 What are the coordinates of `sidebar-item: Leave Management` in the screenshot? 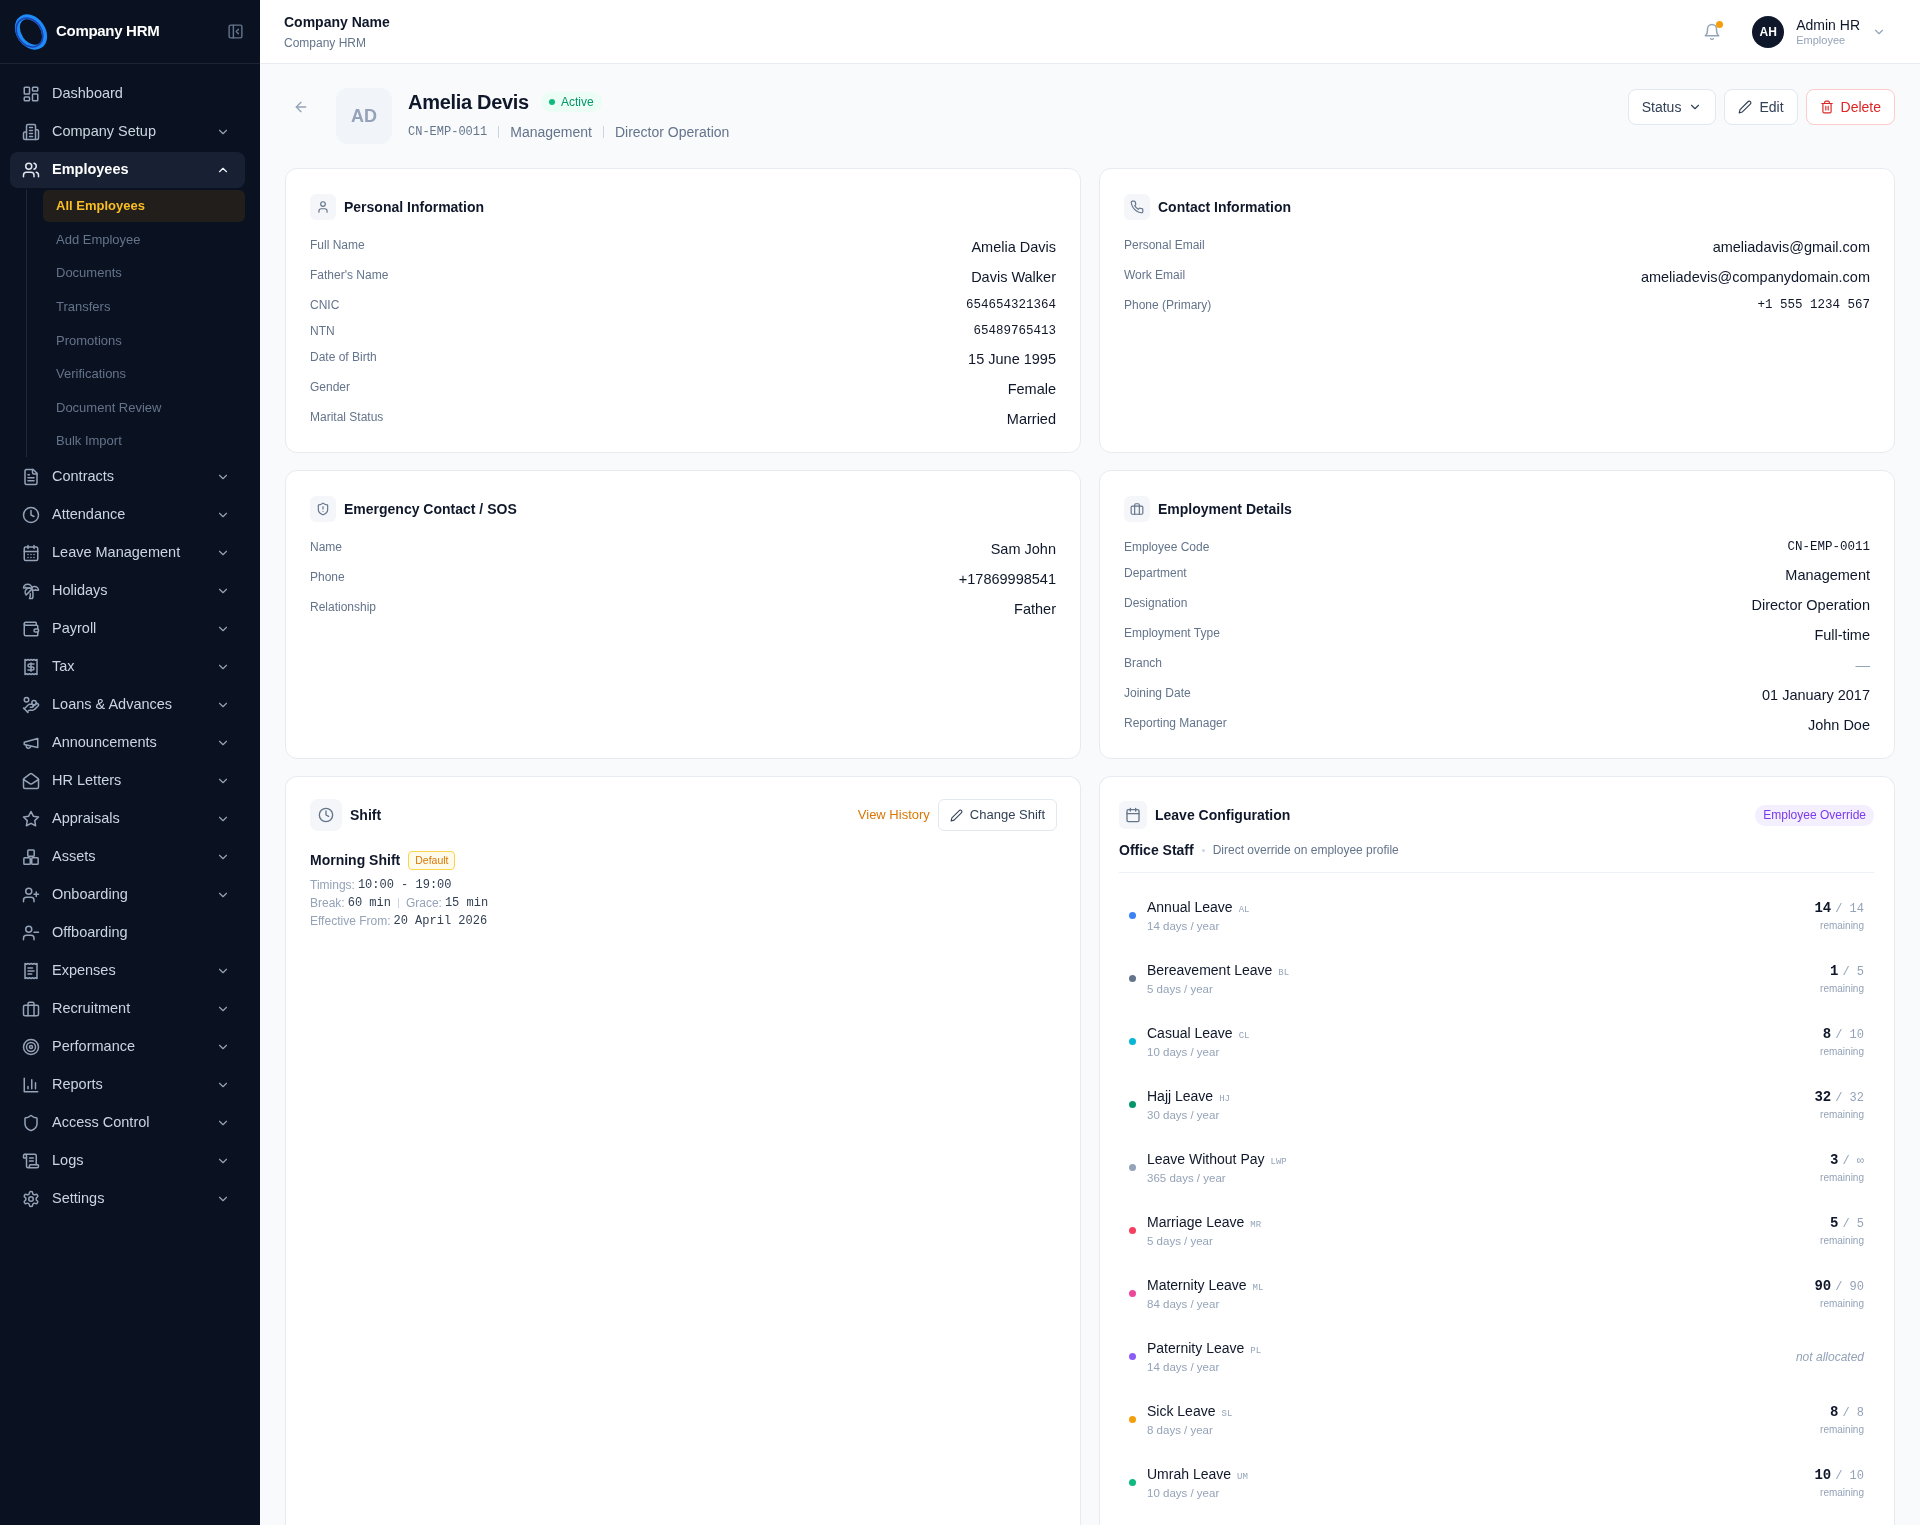 It's located at (127, 553).